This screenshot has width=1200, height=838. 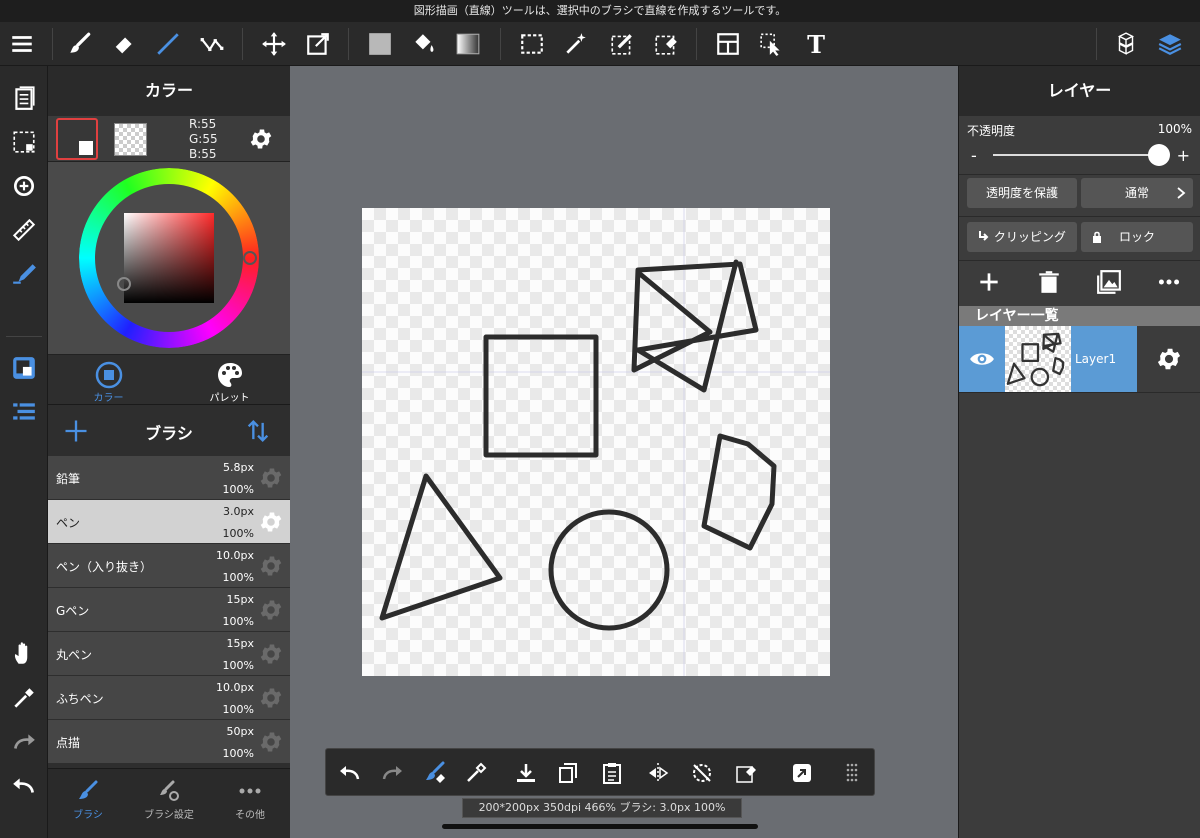 I want to click on tab-brush-label: ブラシ, so click(x=88, y=815).